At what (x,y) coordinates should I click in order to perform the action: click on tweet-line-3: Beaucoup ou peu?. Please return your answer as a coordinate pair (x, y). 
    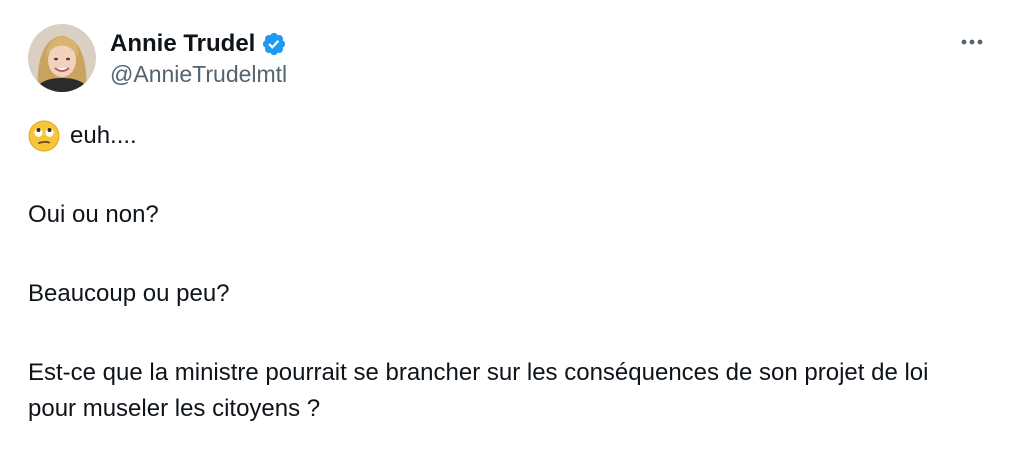
    Looking at the image, I should click on (129, 293).